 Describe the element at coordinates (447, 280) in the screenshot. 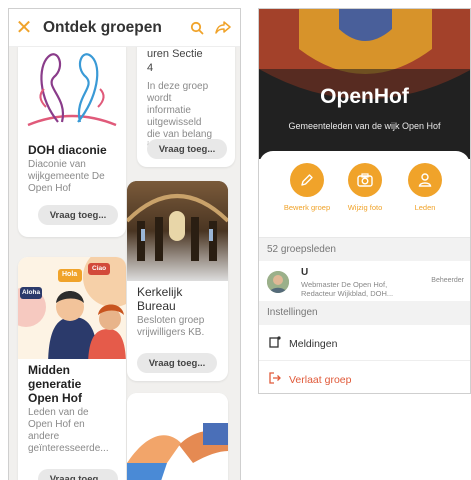

I see `admin-badge: Beheerder` at that location.